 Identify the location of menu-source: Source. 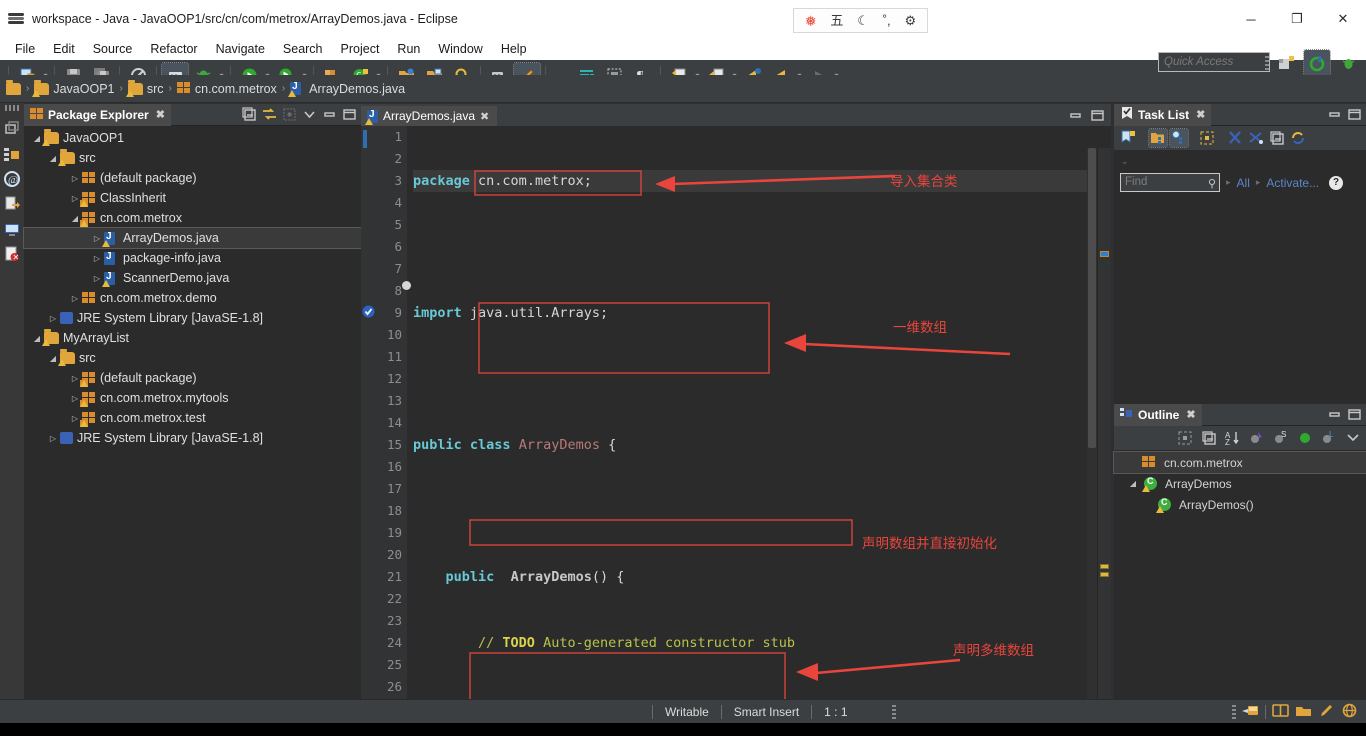
(113, 49).